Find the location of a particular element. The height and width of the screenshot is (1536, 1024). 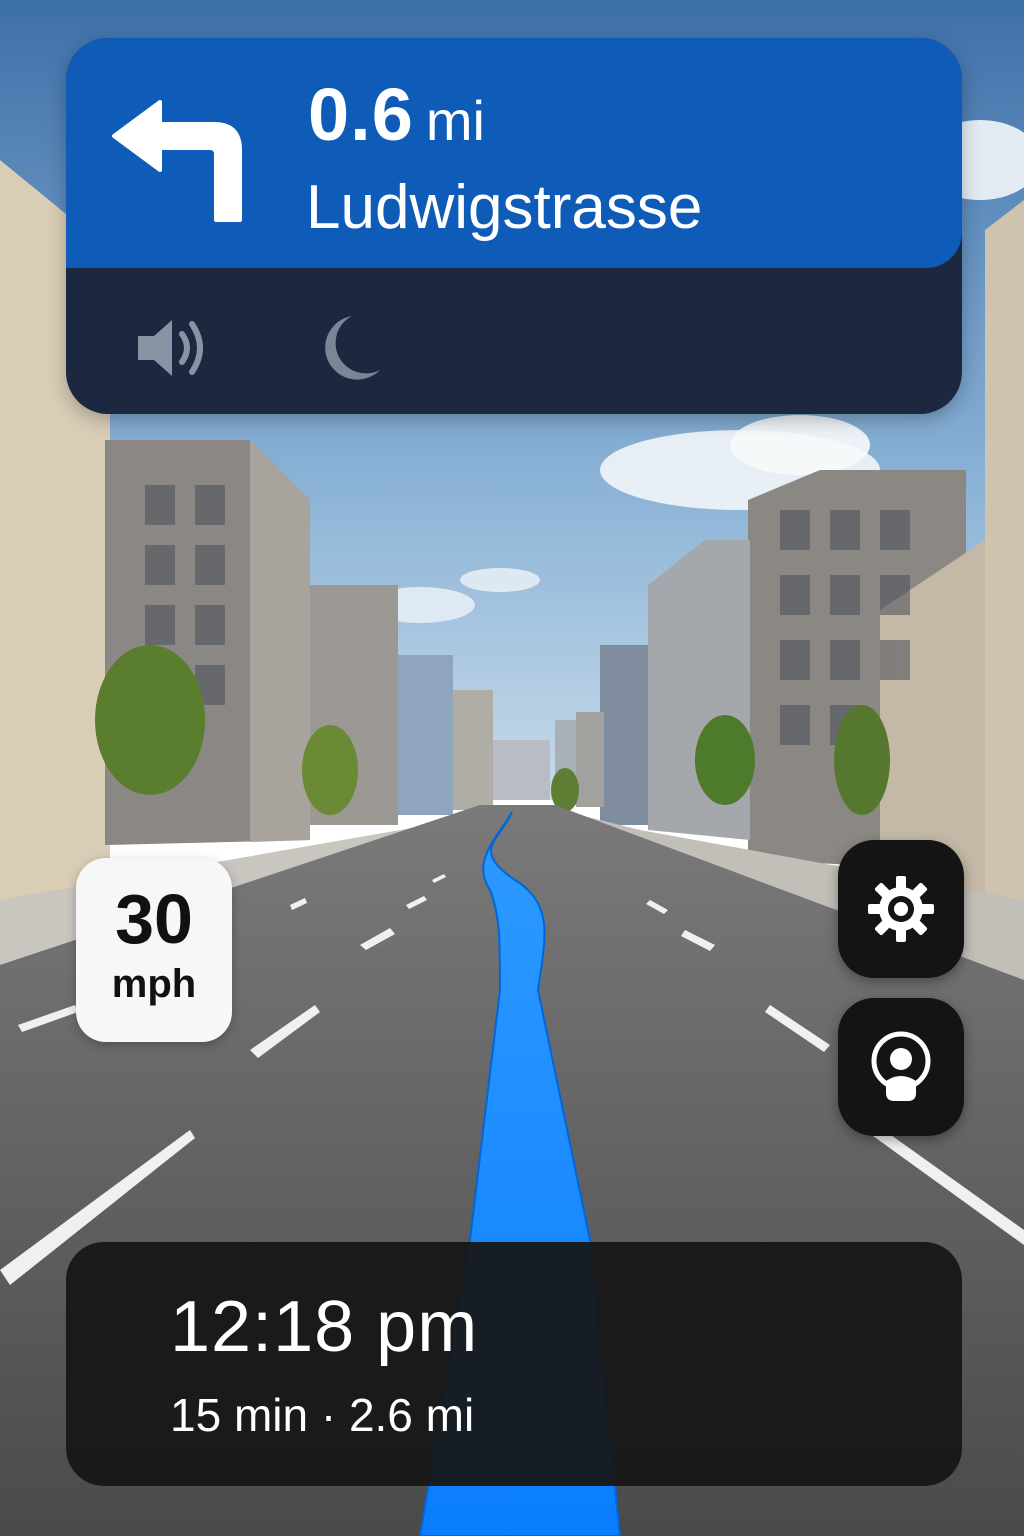

recenter-button is located at coordinates (901, 1067).